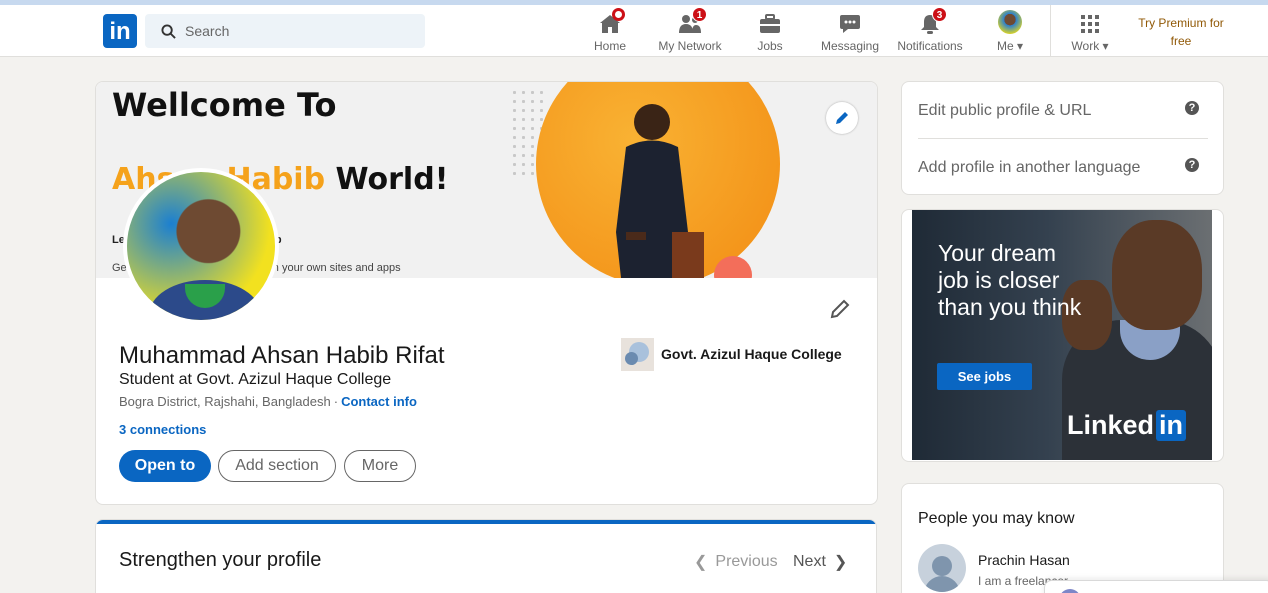 This screenshot has width=1268, height=593. I want to click on more-button: More, so click(380, 466).